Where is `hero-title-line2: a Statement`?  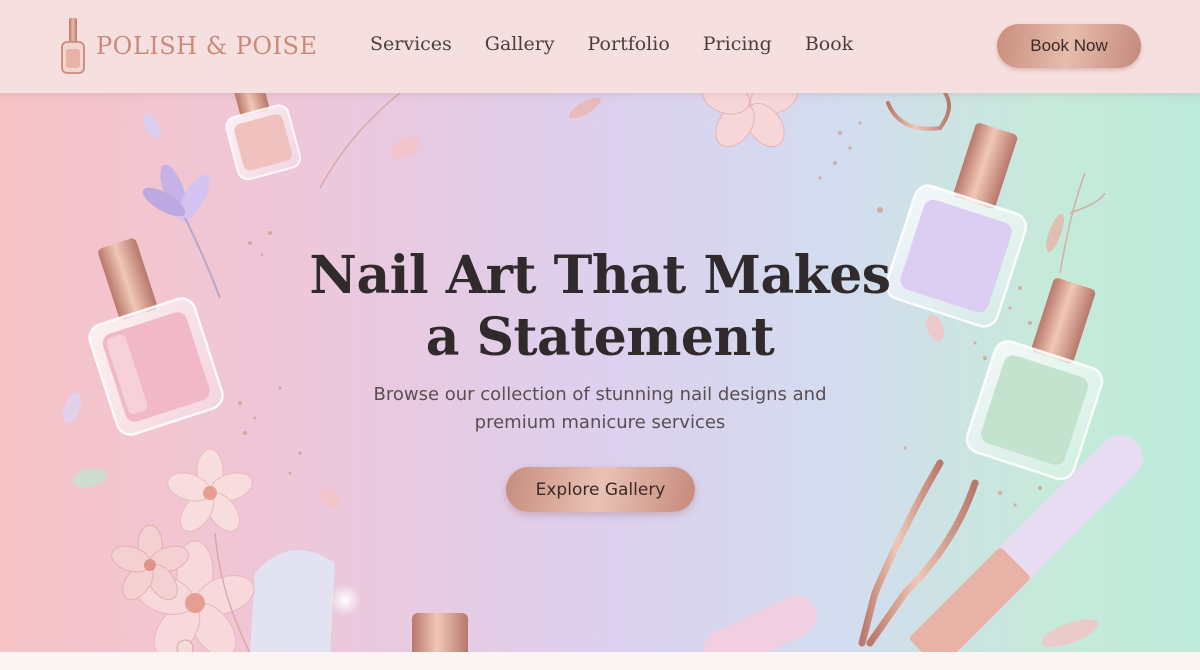
hero-title-line2: a Statement is located at coordinates (600, 337).